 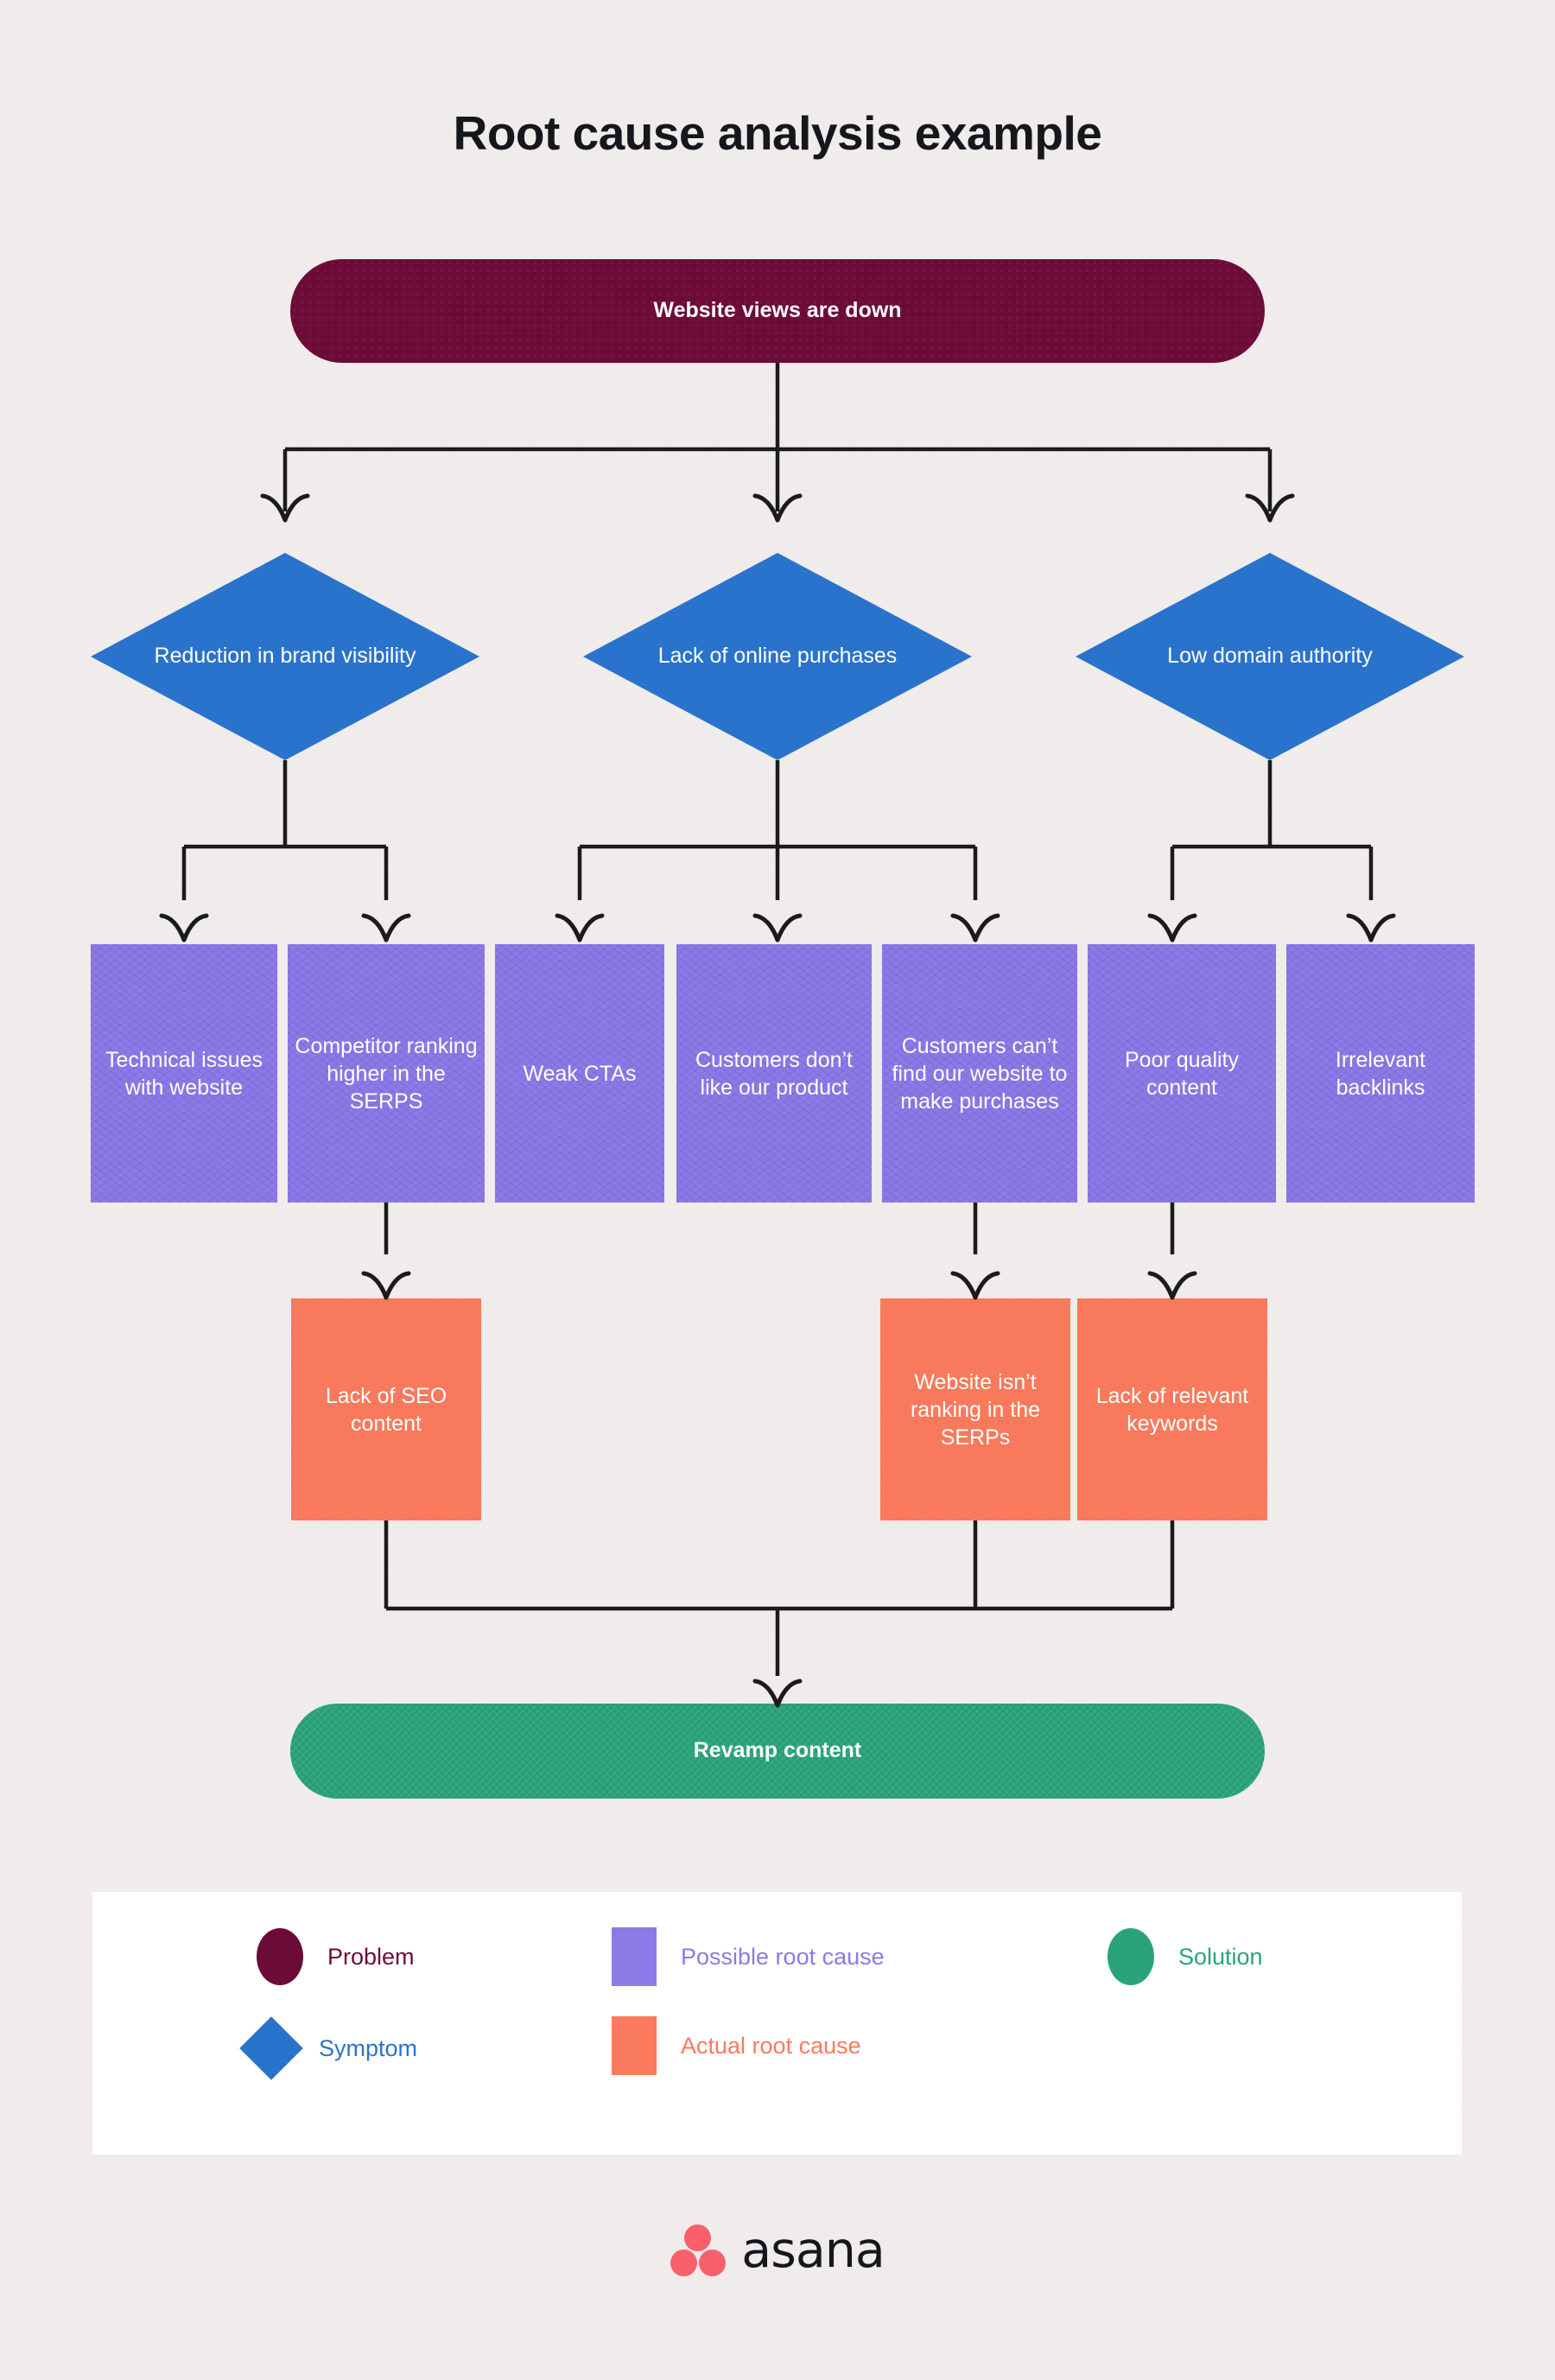 I want to click on legend-item-symptom: Symptom, so click(x=328, y=2048).